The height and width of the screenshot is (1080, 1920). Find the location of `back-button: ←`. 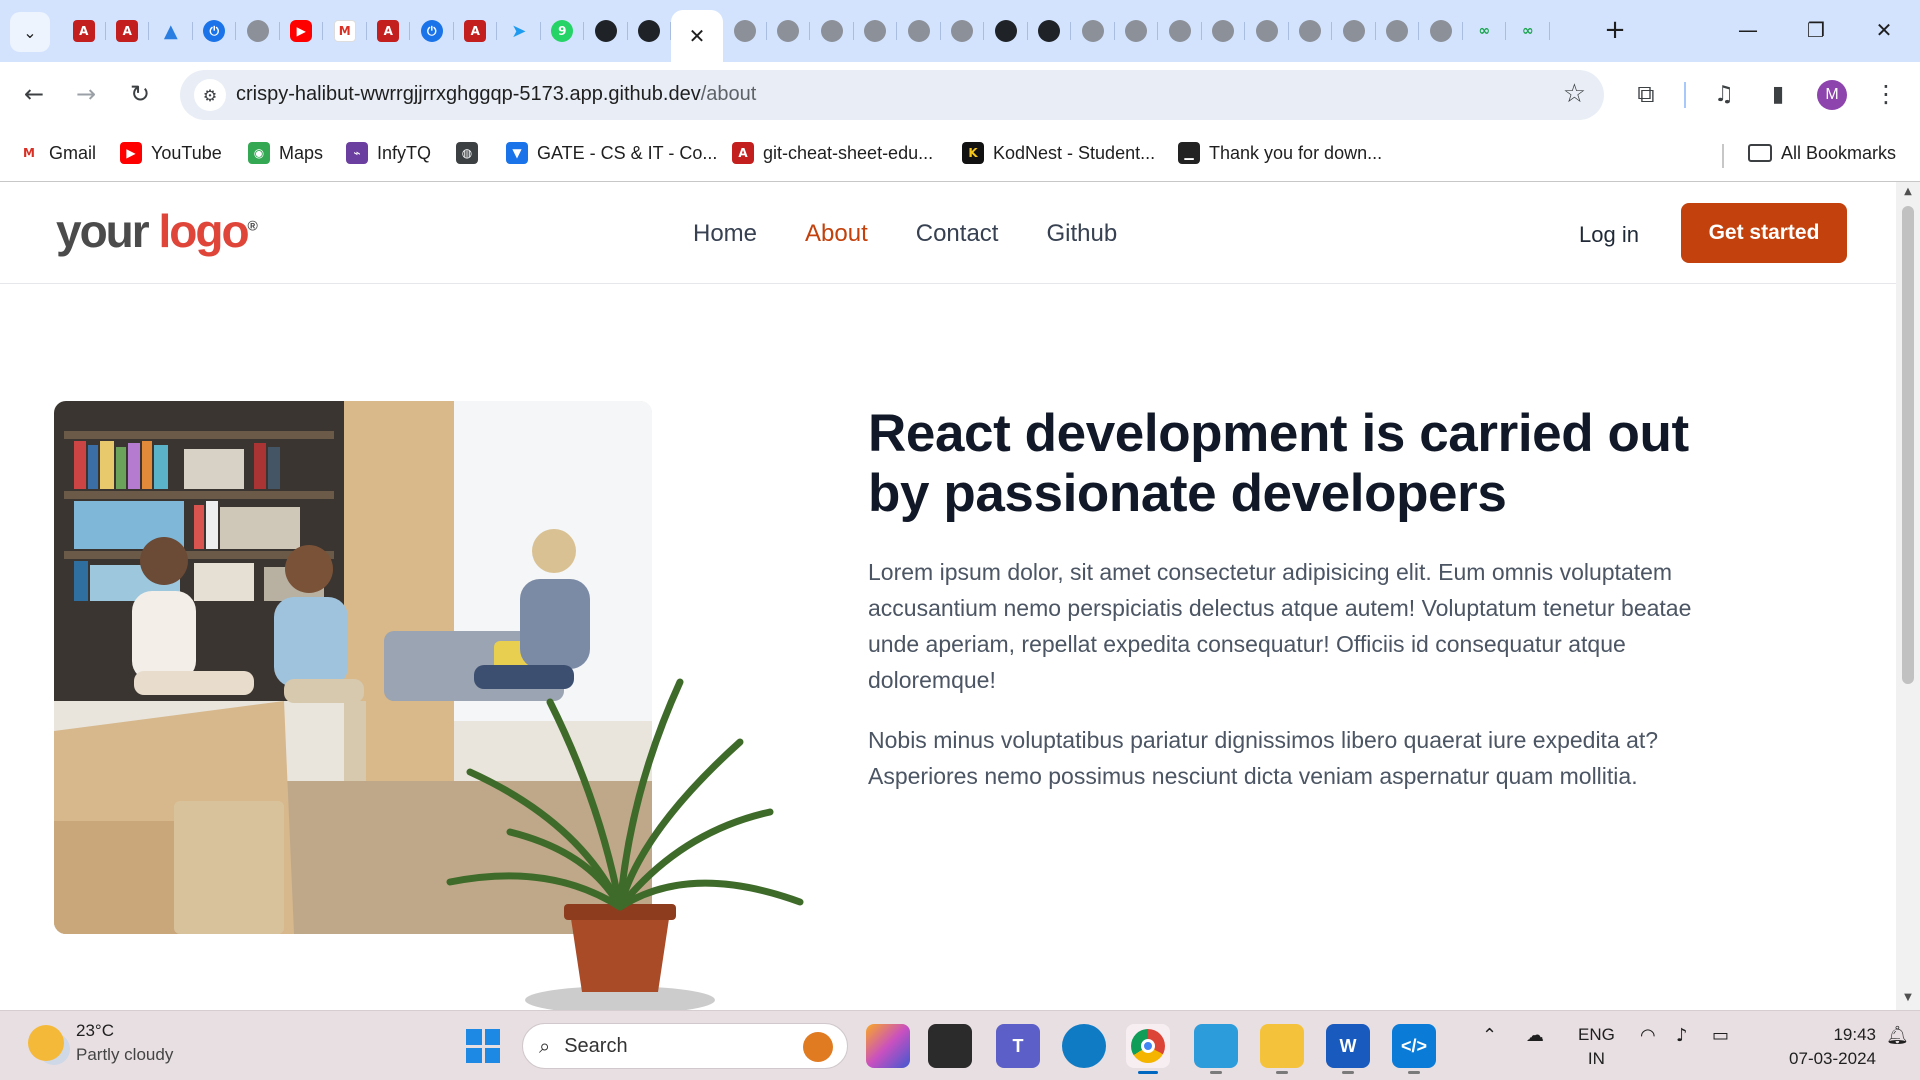

back-button: ← is located at coordinates (34, 94).